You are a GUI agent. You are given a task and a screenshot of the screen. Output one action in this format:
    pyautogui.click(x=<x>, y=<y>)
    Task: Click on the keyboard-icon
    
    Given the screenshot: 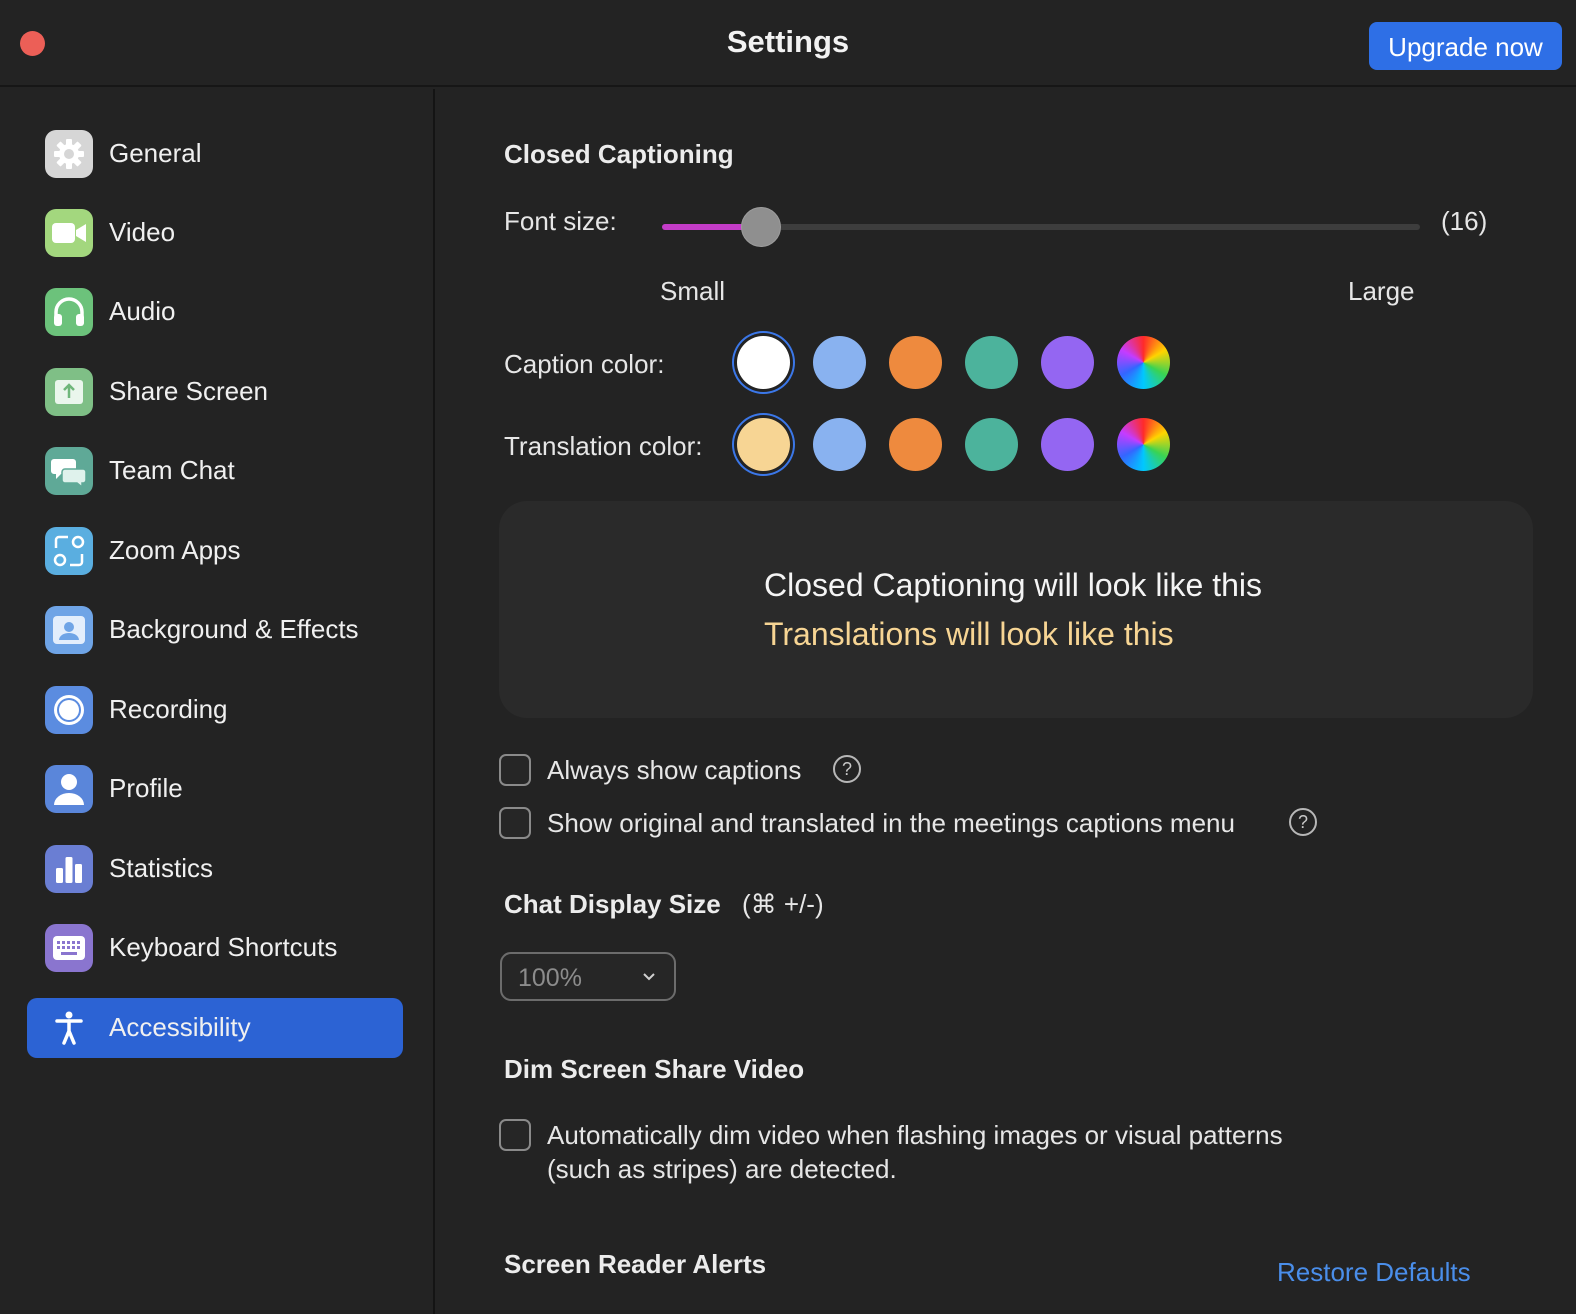 What is the action you would take?
    pyautogui.click(x=69, y=948)
    